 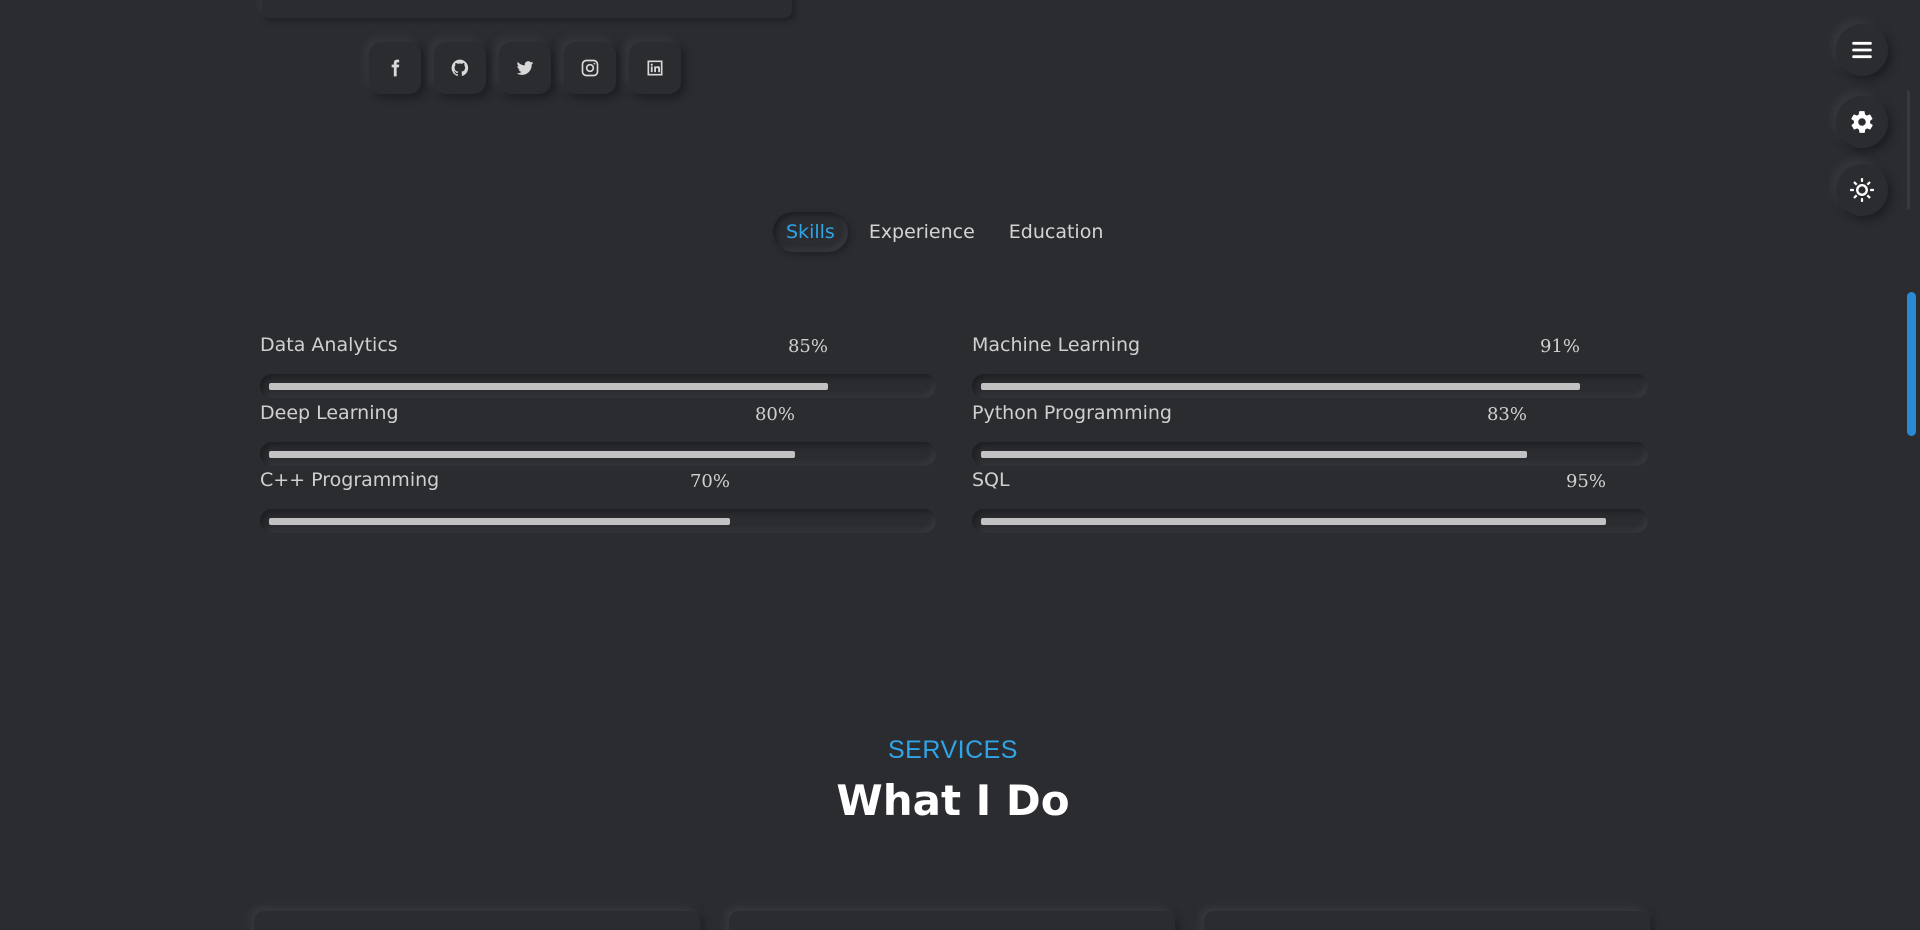 I want to click on theme-toggle-button, so click(x=1862, y=190).